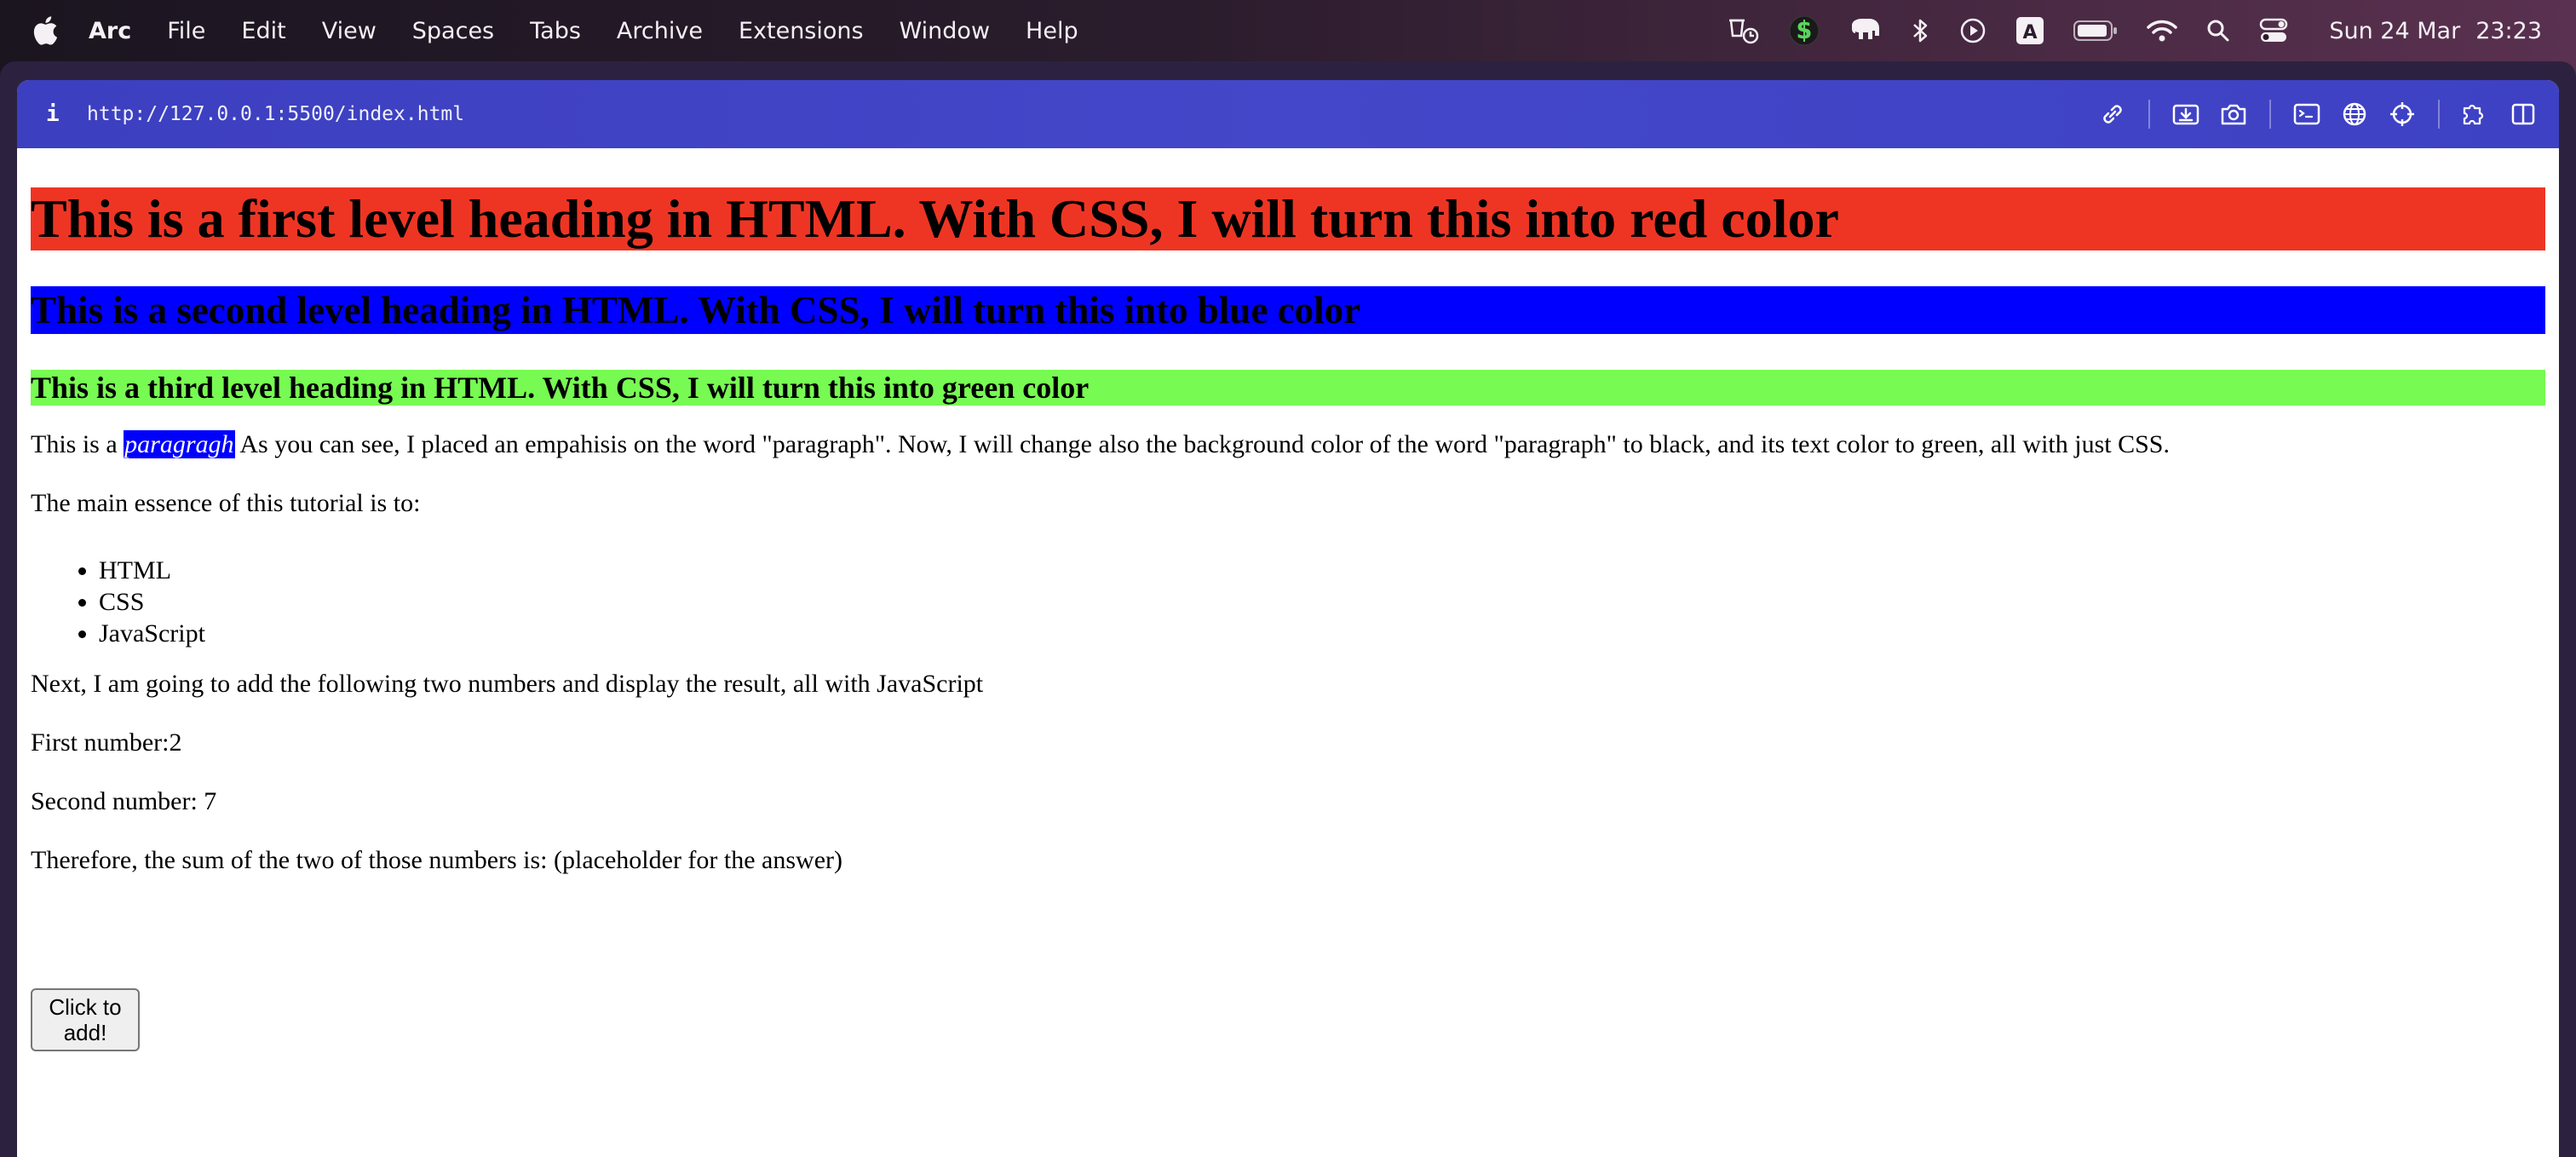  Describe the element at coordinates (1052, 31) in the screenshot. I see `menu-help: Help` at that location.